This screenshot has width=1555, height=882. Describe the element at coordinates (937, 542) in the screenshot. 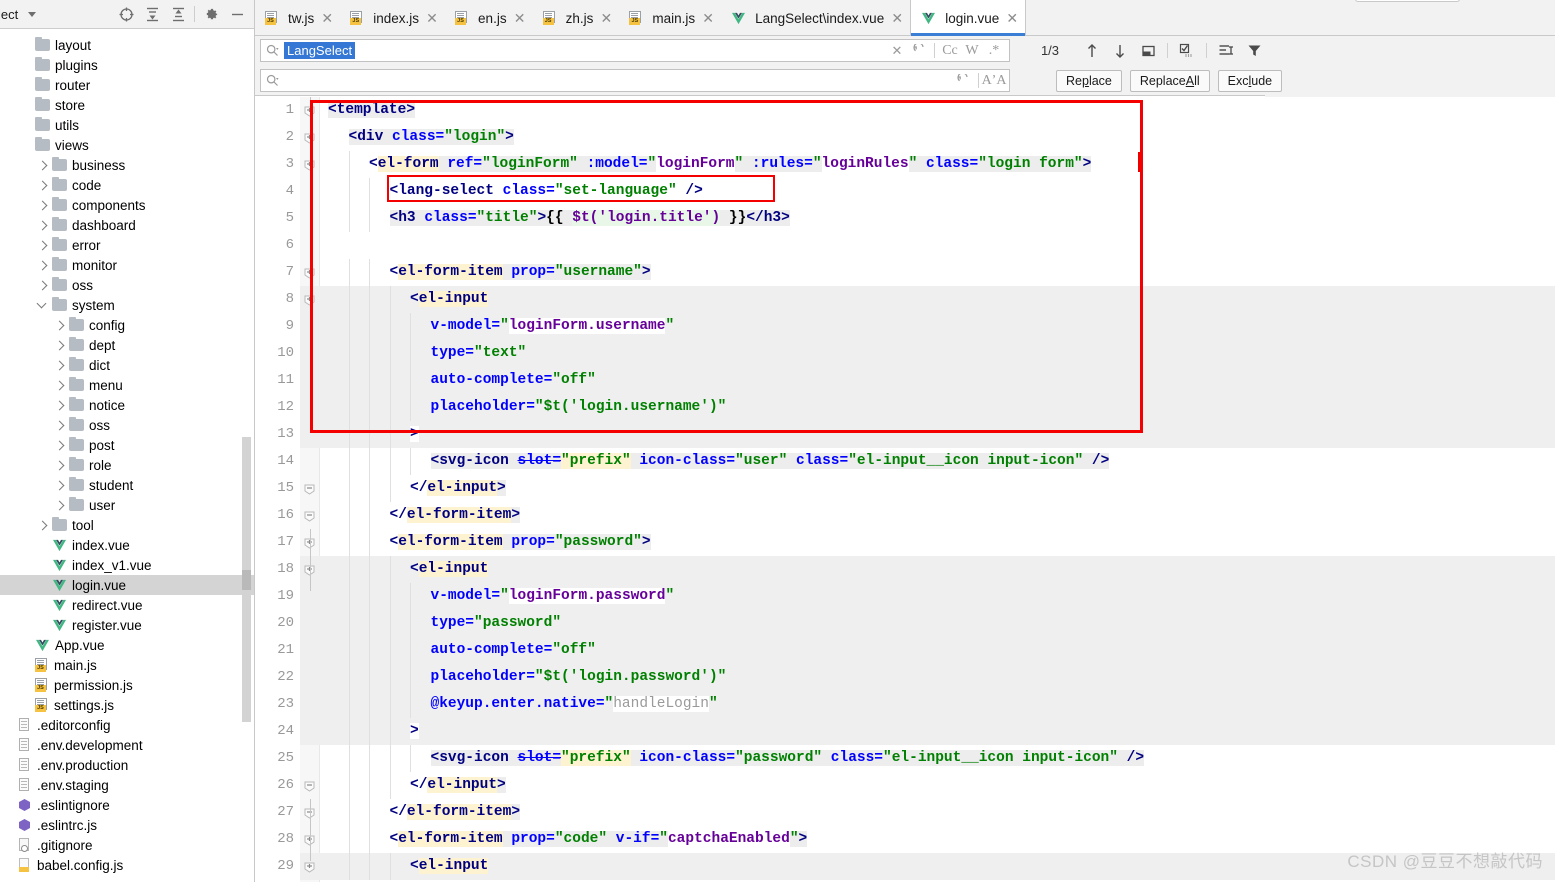

I see `code-line: <el-form-item prop="password">` at that location.